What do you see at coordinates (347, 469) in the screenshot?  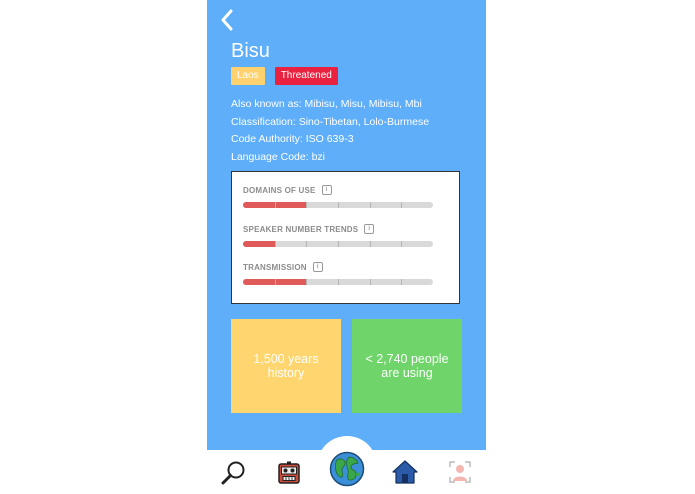 I see `globe-icon` at bounding box center [347, 469].